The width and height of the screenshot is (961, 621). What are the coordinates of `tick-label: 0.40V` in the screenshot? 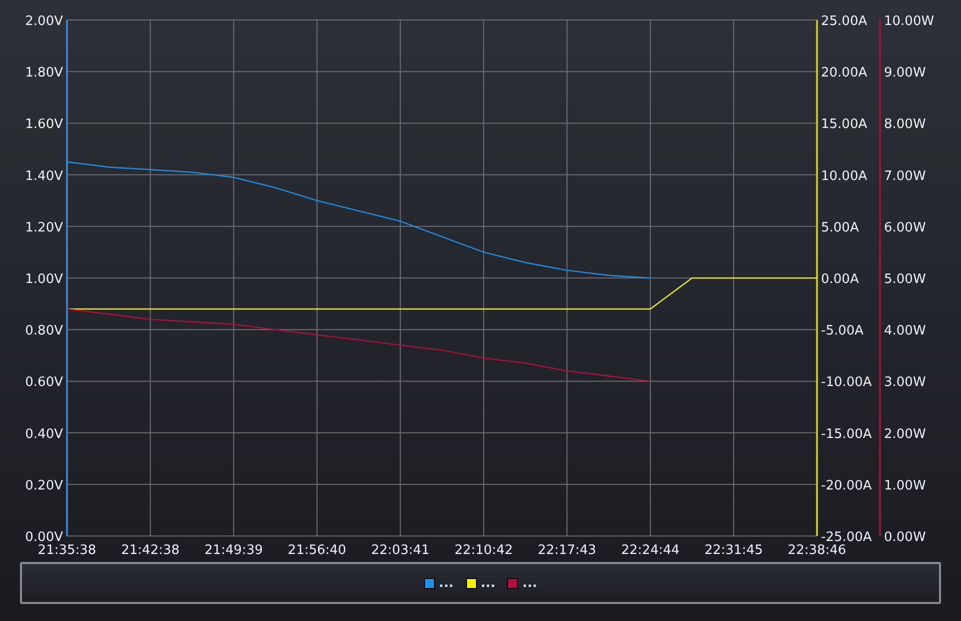 It's located at (44, 434).